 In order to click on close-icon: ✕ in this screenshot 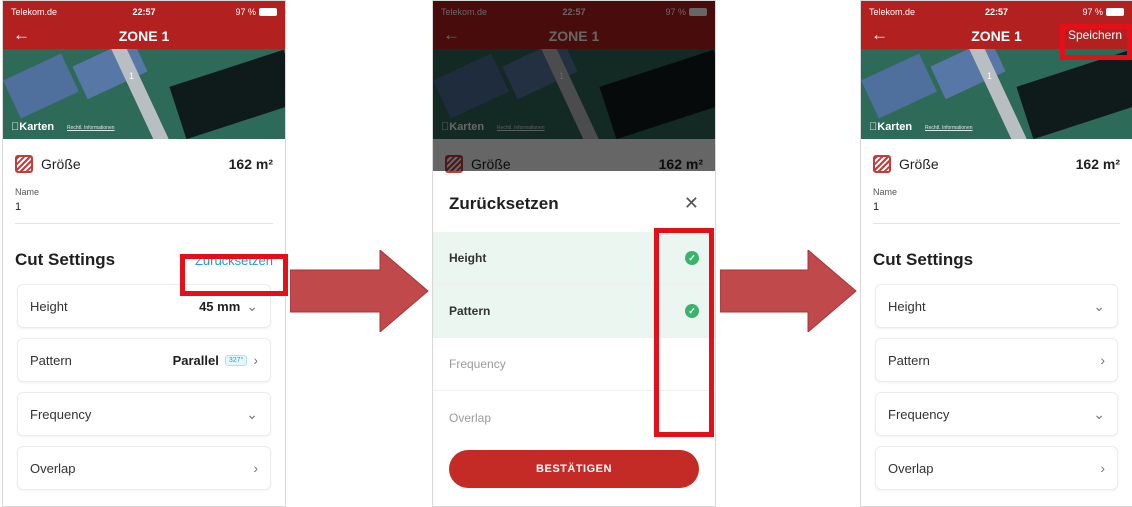, I will do `click(691, 203)`.